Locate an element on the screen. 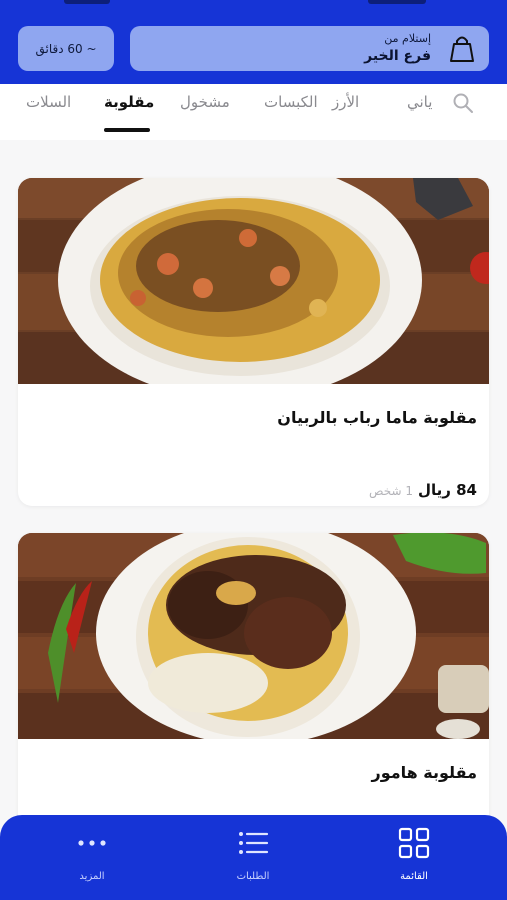 This screenshot has height=900, width=507. nav-menu: القائمة is located at coordinates (414, 857).